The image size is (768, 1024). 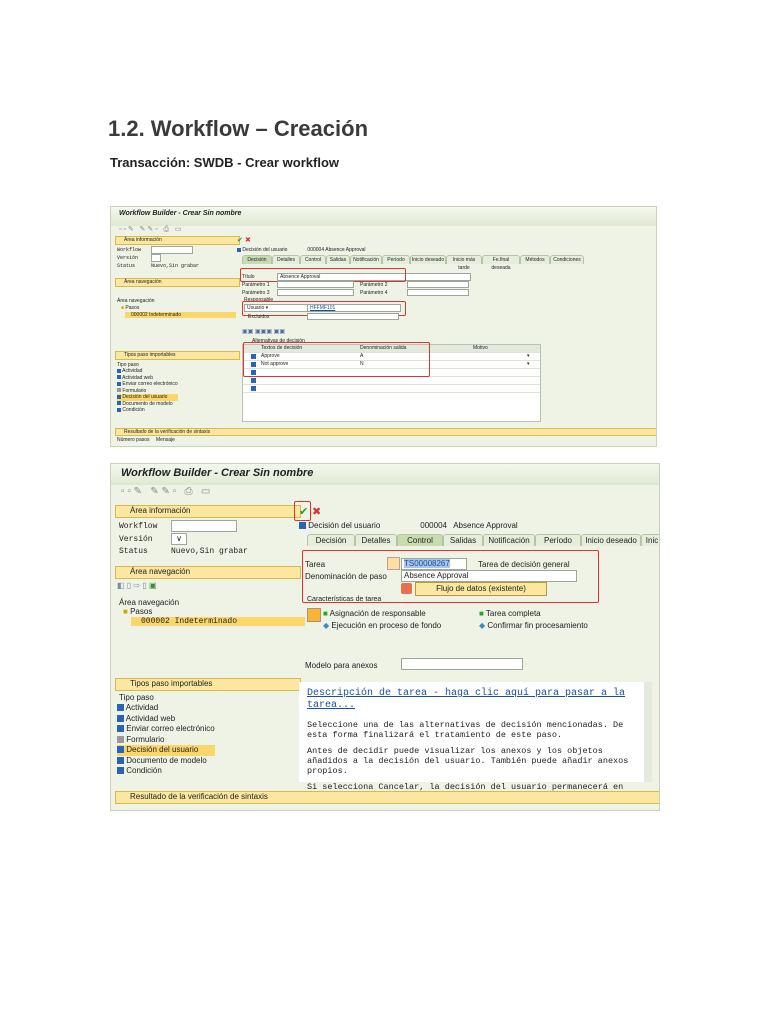 I want to click on param4-label: Parámetro 4, so click(x=374, y=293).